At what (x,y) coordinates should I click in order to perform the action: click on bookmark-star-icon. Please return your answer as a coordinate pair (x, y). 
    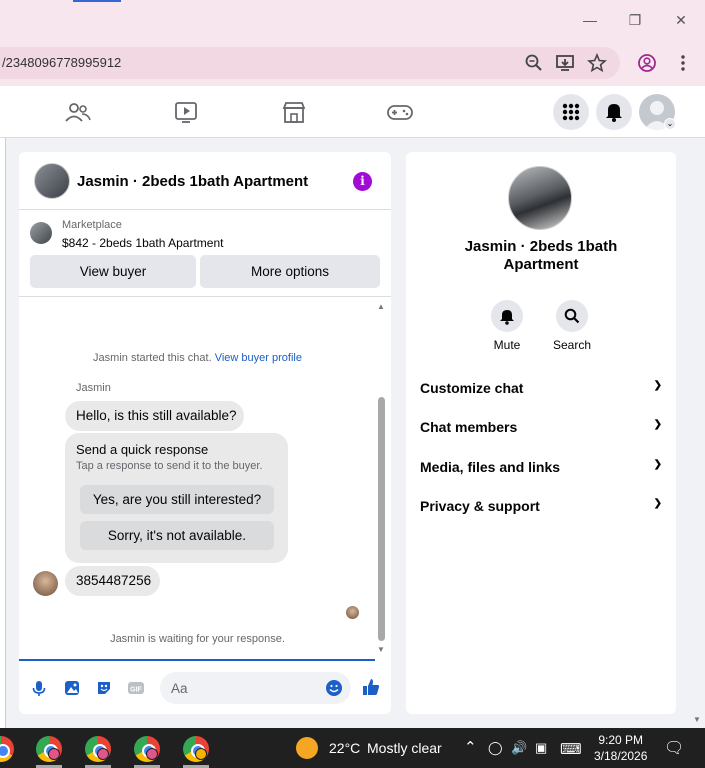
    Looking at the image, I should click on (597, 63).